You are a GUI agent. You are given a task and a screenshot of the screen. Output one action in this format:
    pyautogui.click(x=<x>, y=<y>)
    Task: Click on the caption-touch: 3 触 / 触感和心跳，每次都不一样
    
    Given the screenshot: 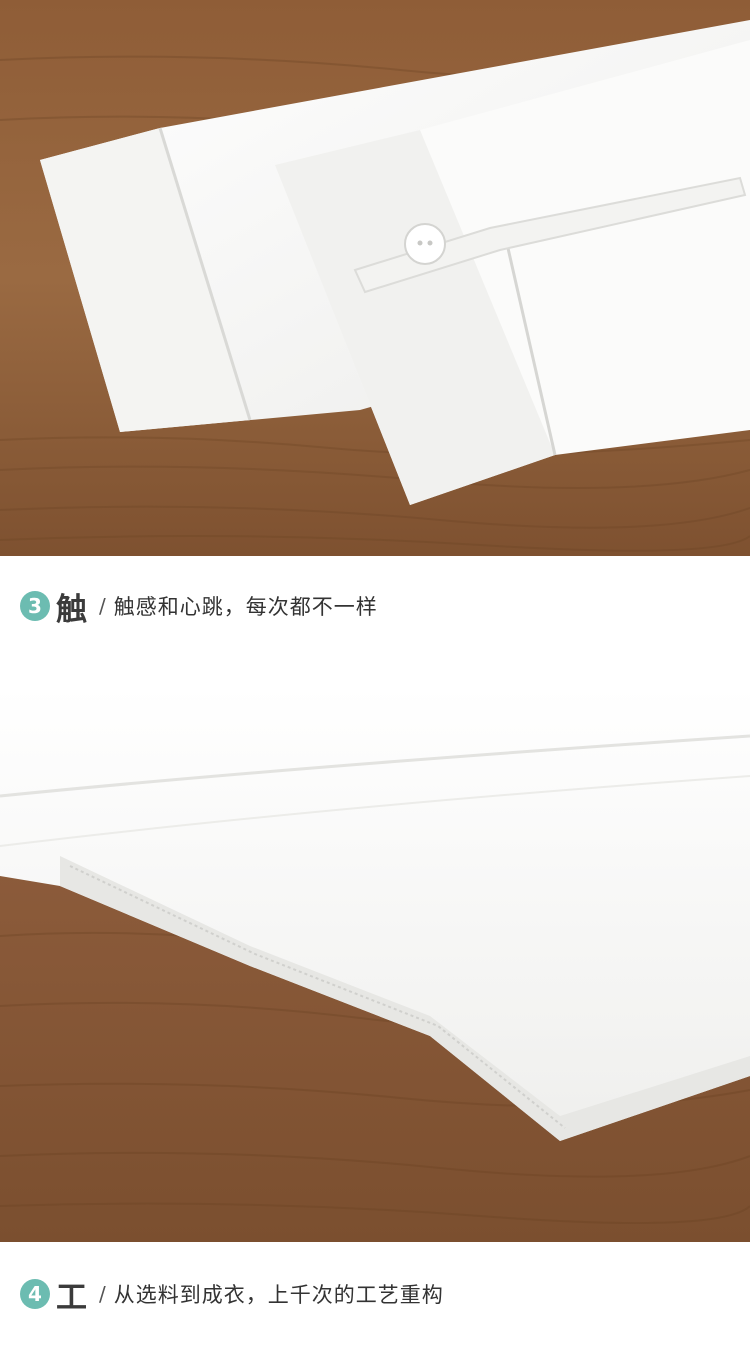 What is the action you would take?
    pyautogui.click(x=199, y=606)
    